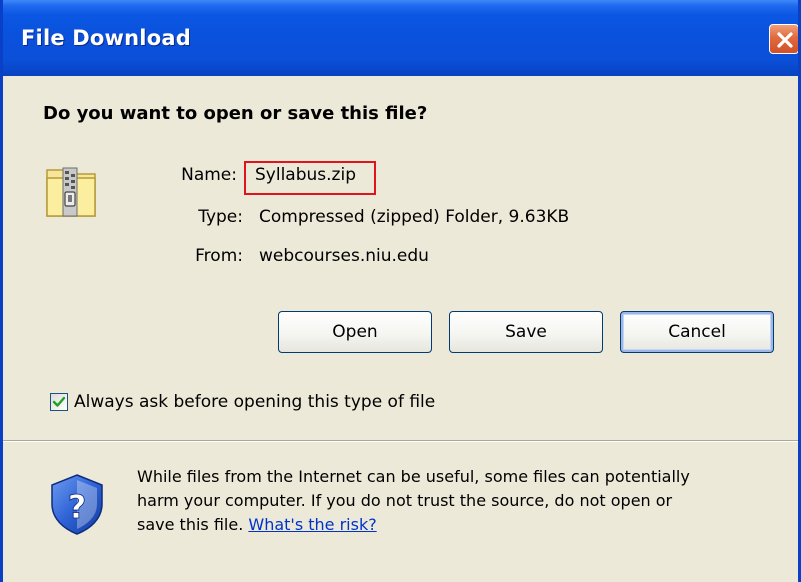 This screenshot has width=801, height=582. What do you see at coordinates (400, 441) in the screenshot?
I see `separator` at bounding box center [400, 441].